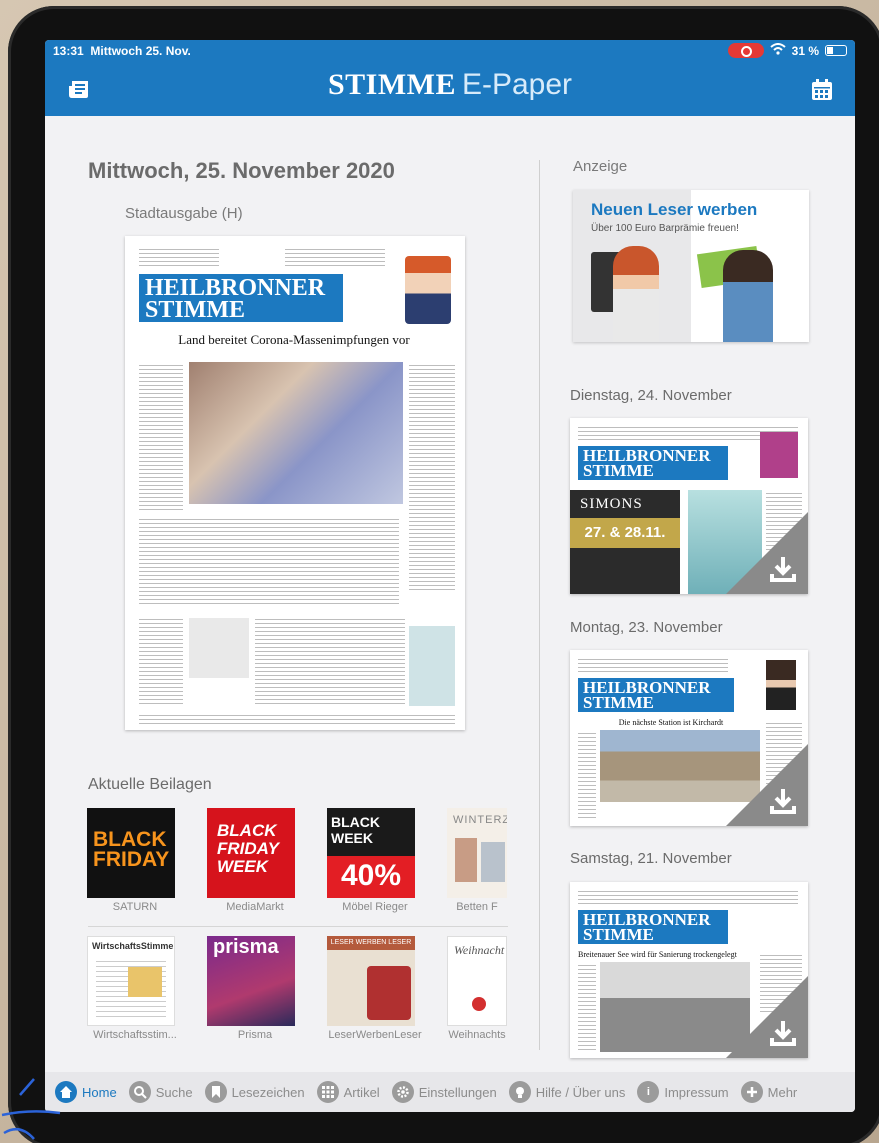  I want to click on wifi-icon, so click(777, 50).